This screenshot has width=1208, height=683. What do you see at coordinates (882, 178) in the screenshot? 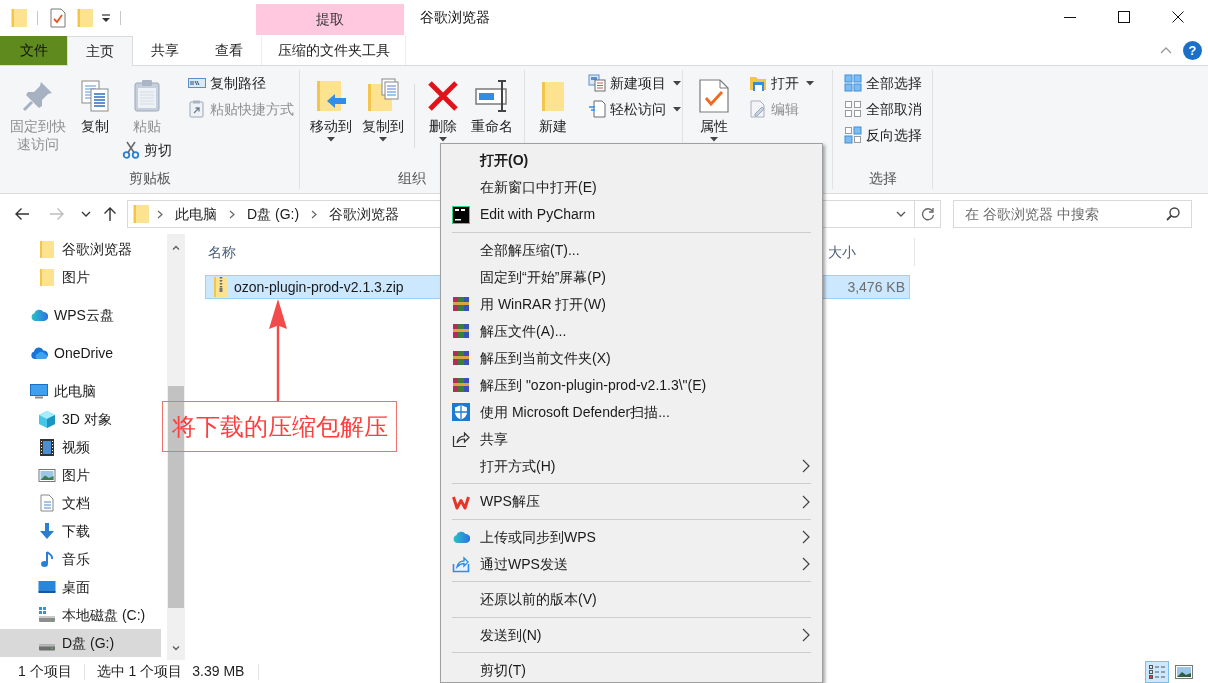
I see `group-label: 选择` at bounding box center [882, 178].